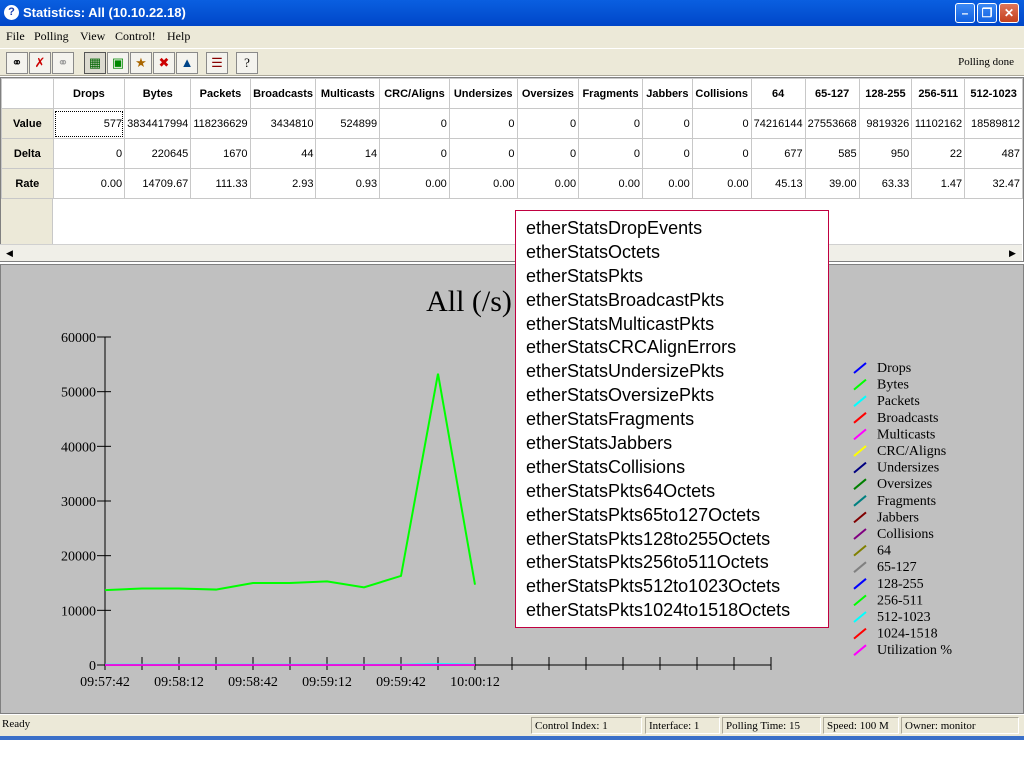 Image resolution: width=1024 pixels, height=768 pixels. Describe the element at coordinates (938, 153) in the screenshot. I see `table-cell: 22` at that location.